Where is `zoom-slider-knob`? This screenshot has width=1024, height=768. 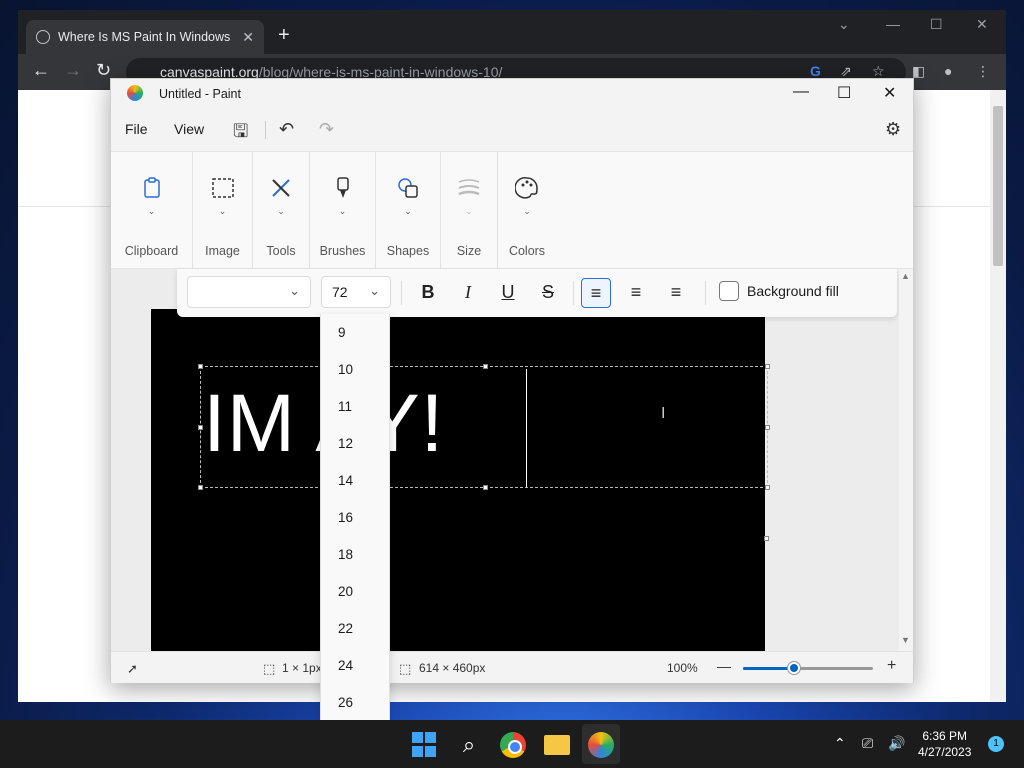
zoom-slider-knob is located at coordinates (794, 668).